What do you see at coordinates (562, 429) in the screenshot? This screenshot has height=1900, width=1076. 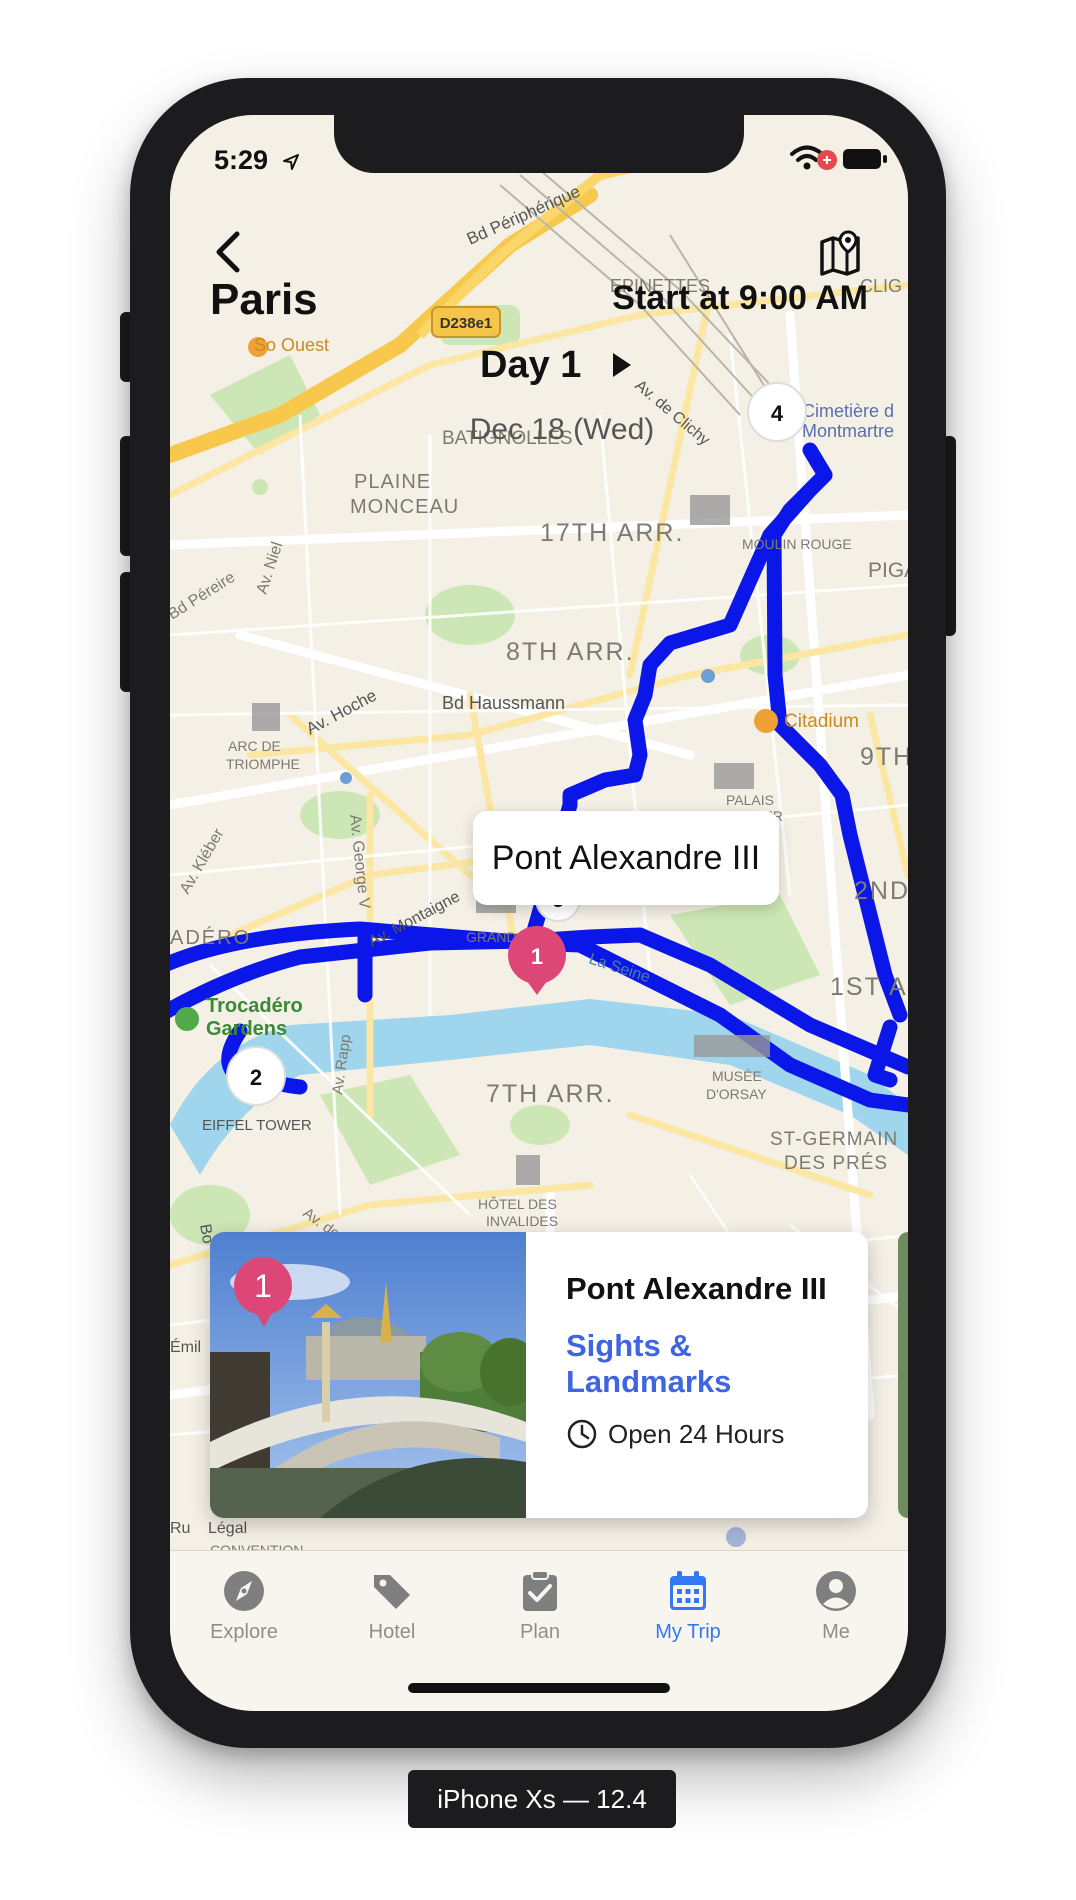 I see `day-date: Dec 18 (Wed)` at bounding box center [562, 429].